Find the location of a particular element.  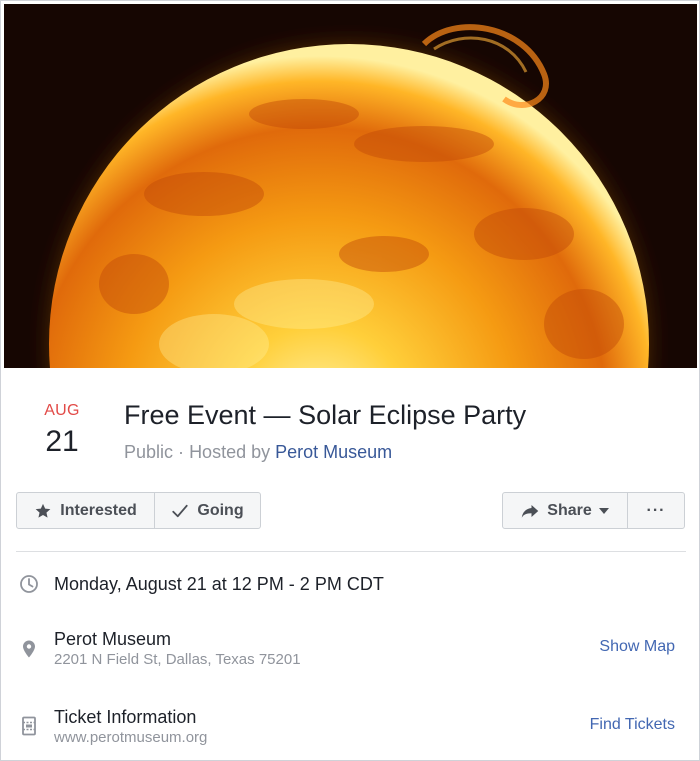

share-button: Share is located at coordinates (565, 510).